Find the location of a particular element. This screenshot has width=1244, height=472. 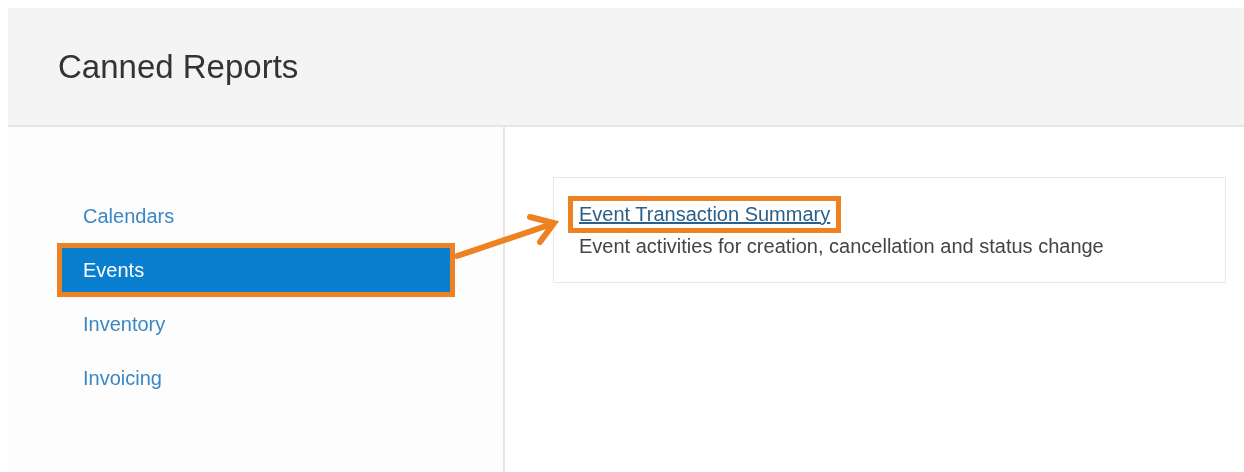

report-link: Event Transaction Summary is located at coordinates (705, 214).